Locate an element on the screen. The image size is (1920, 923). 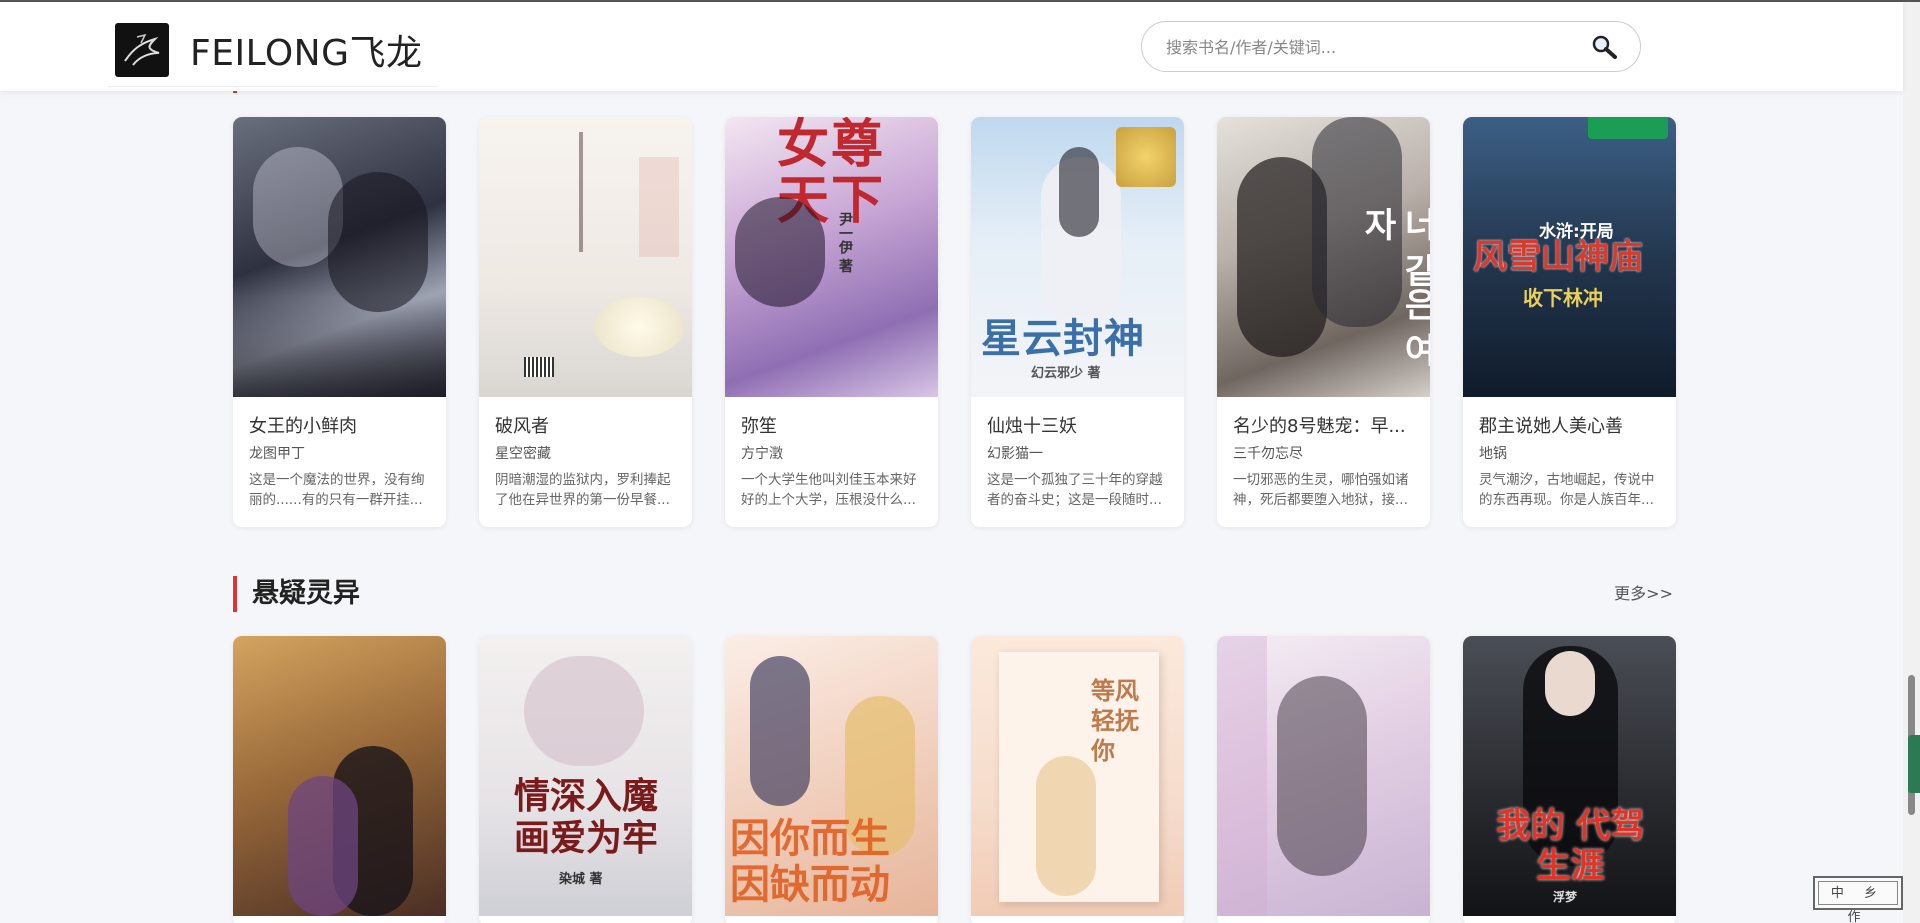
cover-title: 星云封神 is located at coordinates (1063, 339).